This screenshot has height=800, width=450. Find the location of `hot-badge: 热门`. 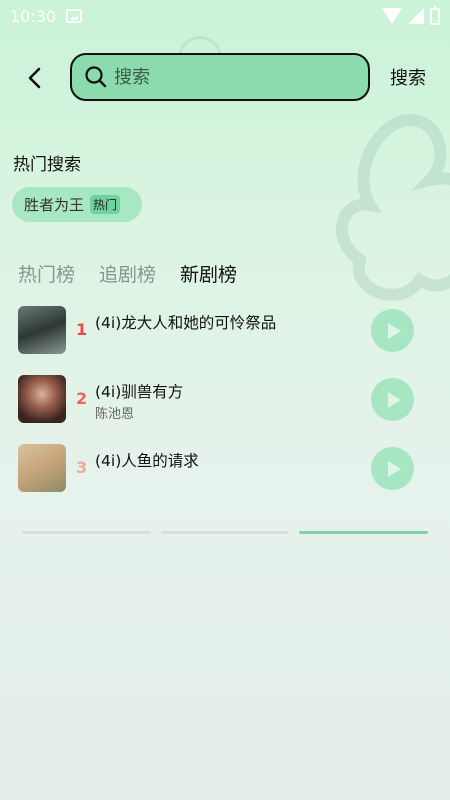

hot-badge: 热门 is located at coordinates (105, 204).